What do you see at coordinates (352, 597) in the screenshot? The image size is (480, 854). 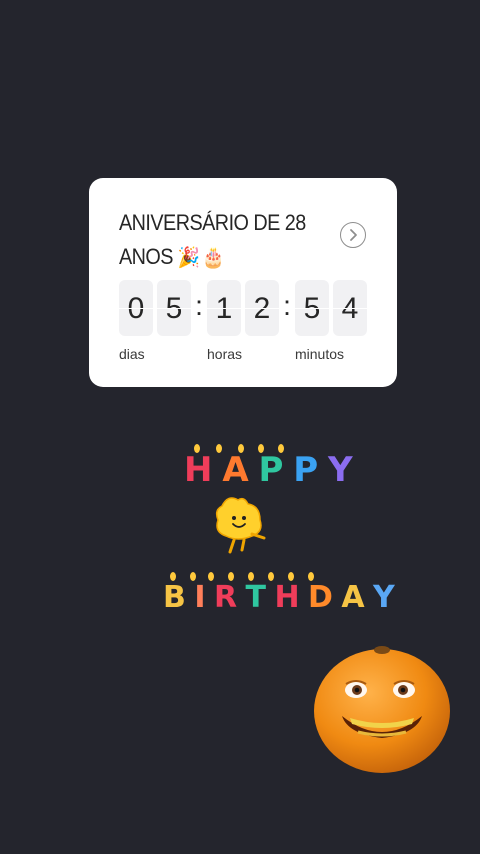 I see `birthday-letter: A` at bounding box center [352, 597].